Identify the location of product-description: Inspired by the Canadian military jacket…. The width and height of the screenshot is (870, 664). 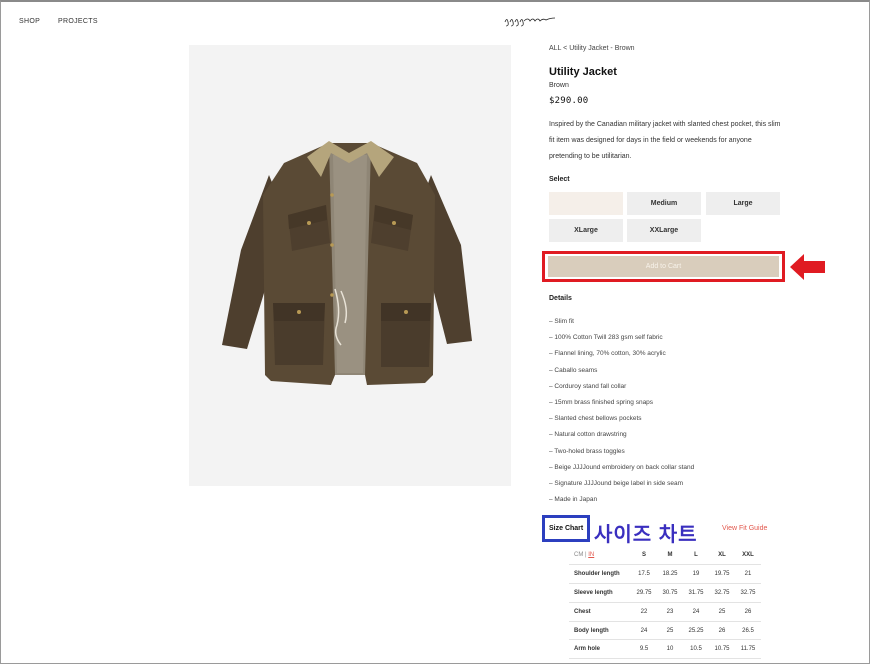
(665, 140).